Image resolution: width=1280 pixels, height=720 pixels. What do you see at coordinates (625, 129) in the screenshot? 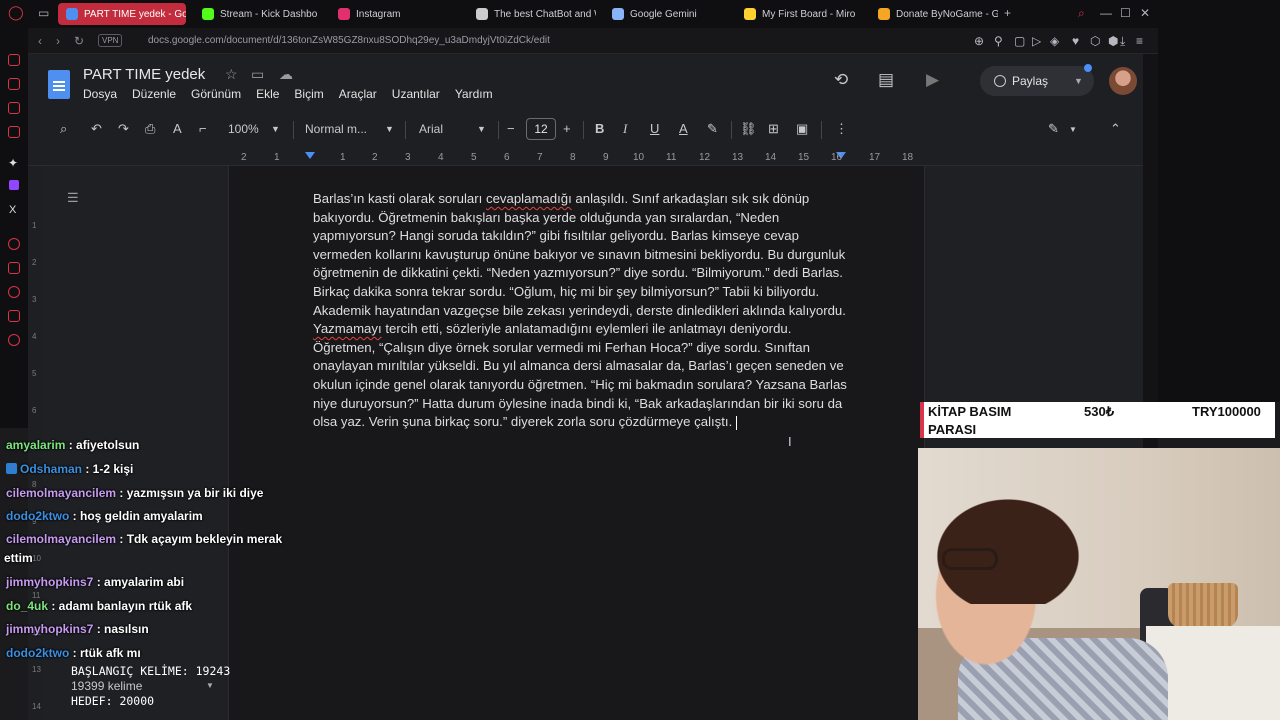
I see `italic-icon: I` at bounding box center [625, 129].